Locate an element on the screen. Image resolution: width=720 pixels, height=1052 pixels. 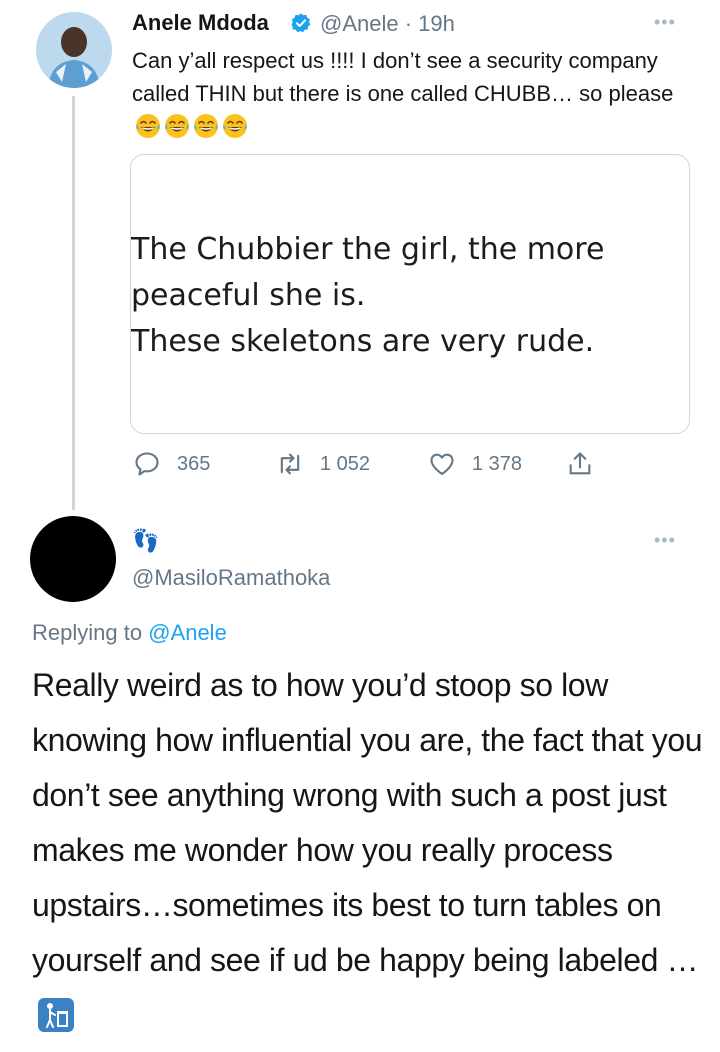
like-button: 1 378 is located at coordinates (475, 464).